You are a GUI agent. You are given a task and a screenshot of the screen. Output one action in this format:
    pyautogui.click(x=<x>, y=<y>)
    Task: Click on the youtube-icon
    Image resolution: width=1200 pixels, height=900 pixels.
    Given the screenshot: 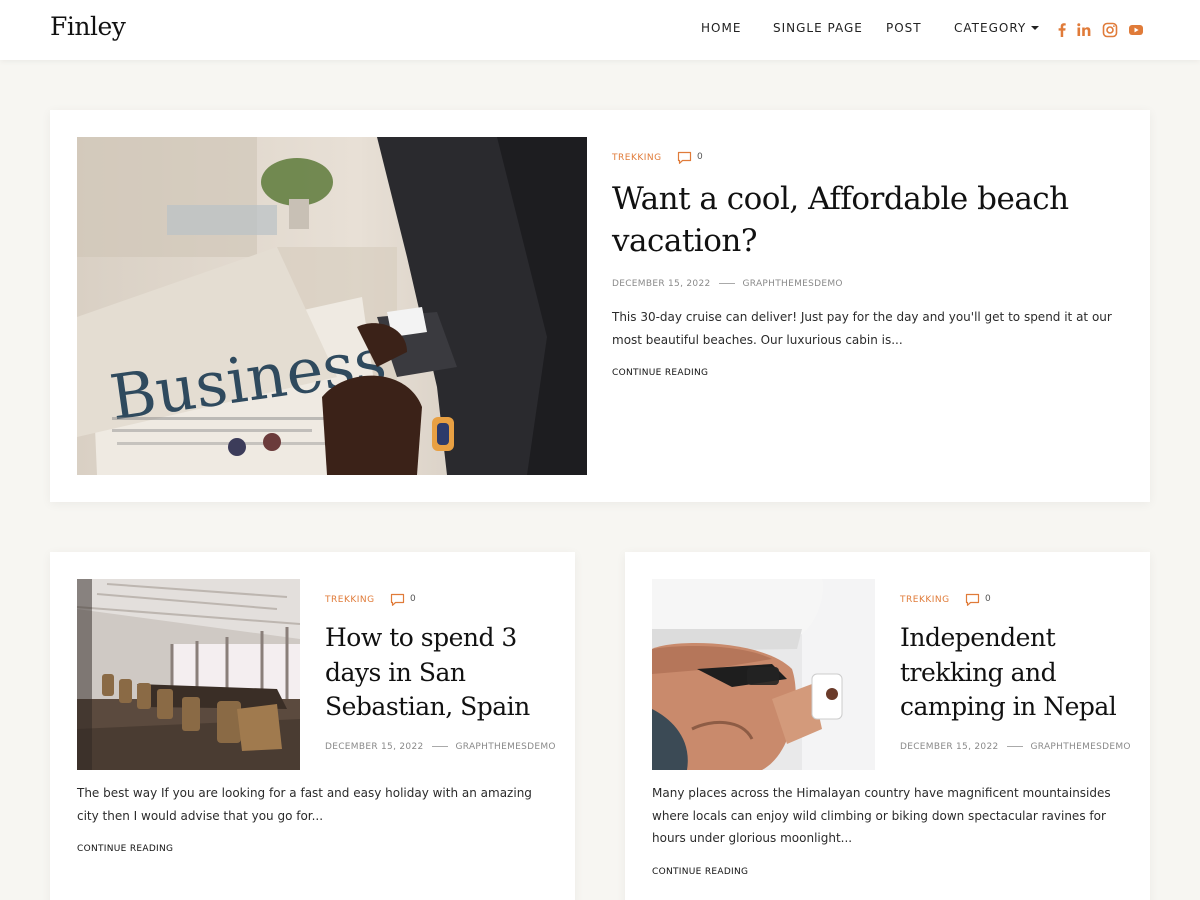 What is the action you would take?
    pyautogui.click(x=1136, y=30)
    